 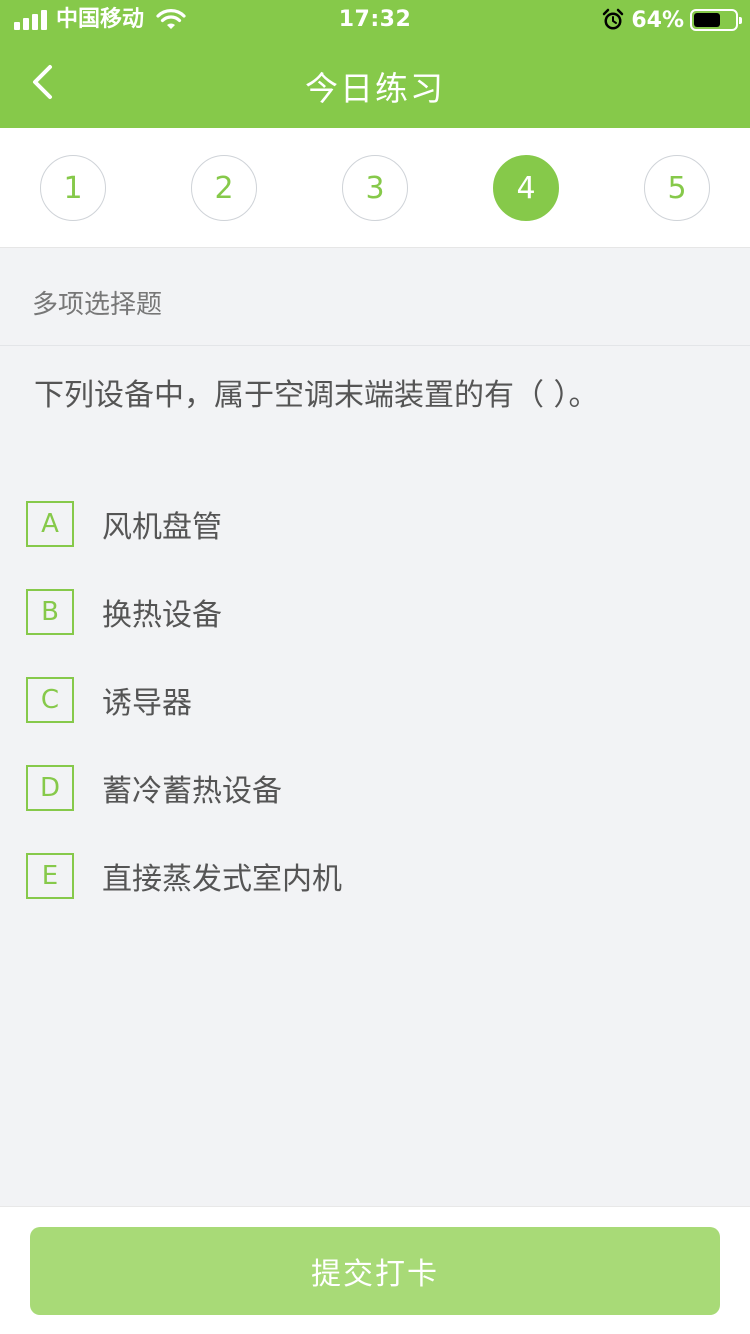 What do you see at coordinates (657, 20) in the screenshot?
I see `battery-percent: 64%` at bounding box center [657, 20].